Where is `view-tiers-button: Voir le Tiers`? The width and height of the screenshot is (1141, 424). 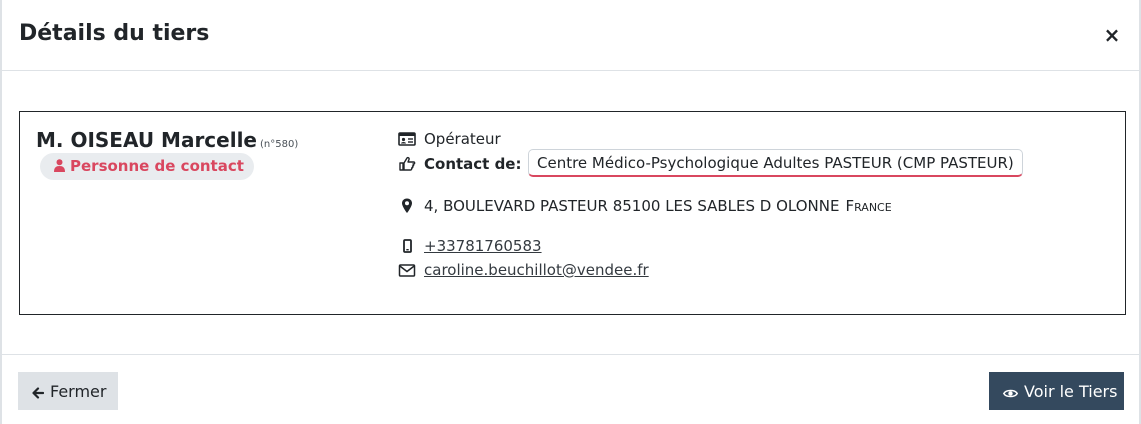
view-tiers-button: Voir le Tiers is located at coordinates (1056, 391).